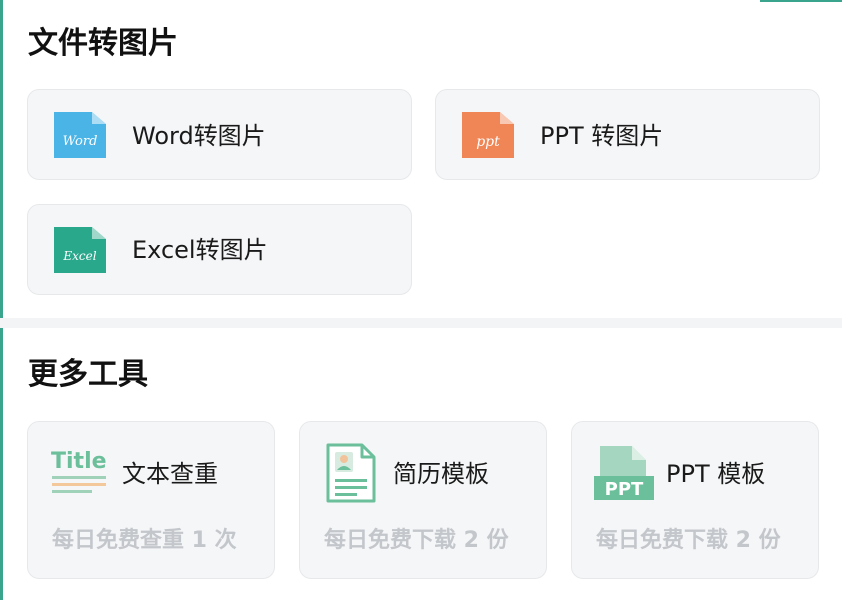 Image resolution: width=842 pixels, height=600 pixels. I want to click on excel-to-image-card: Excel Excel转图片, so click(219, 249).